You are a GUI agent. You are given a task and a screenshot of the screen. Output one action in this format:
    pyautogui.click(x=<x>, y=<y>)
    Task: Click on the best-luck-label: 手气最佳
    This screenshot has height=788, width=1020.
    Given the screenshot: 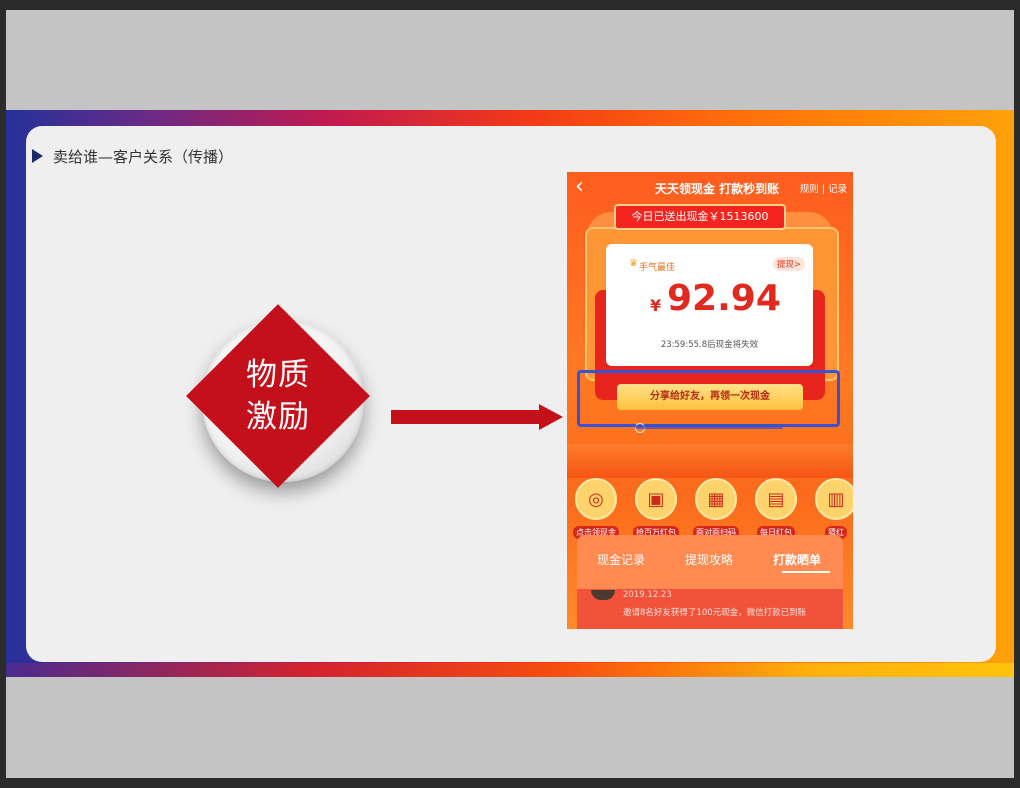 What is the action you would take?
    pyautogui.click(x=657, y=268)
    